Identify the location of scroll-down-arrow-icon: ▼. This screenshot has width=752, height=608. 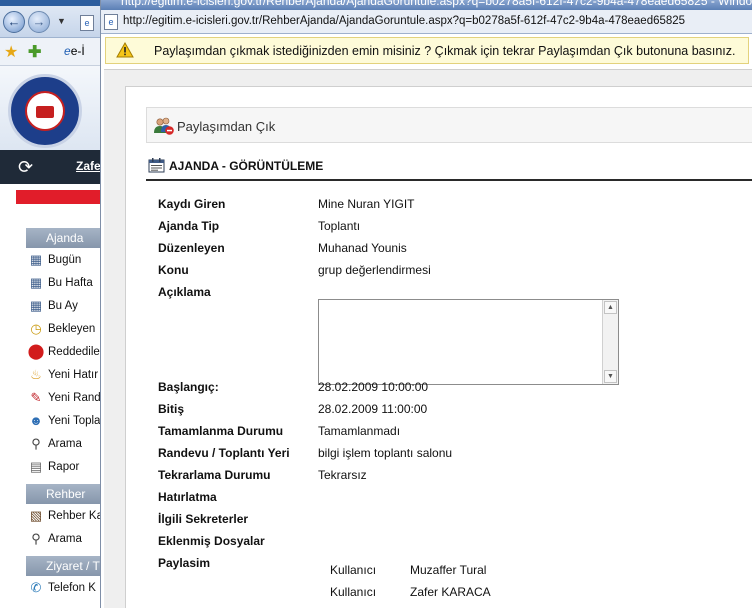
(610, 376).